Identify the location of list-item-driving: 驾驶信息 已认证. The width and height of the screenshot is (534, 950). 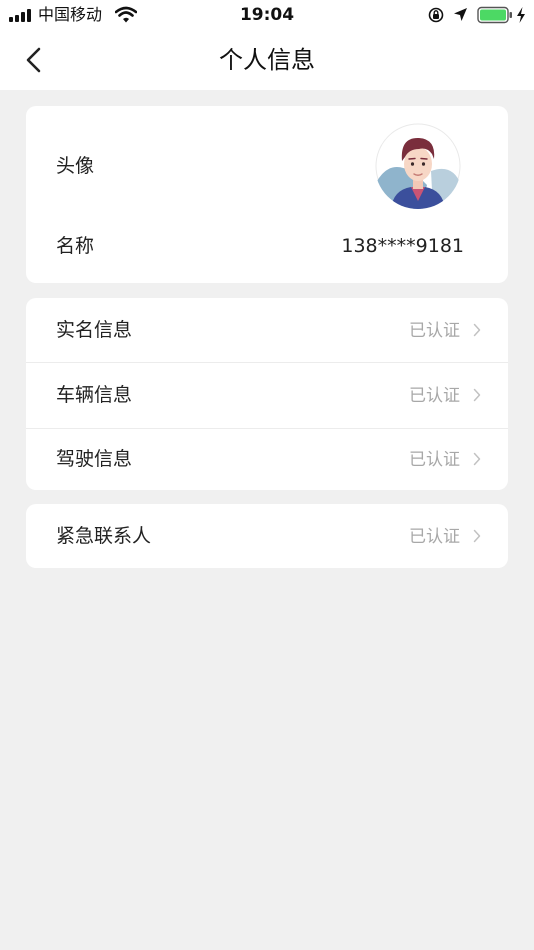
(267, 458).